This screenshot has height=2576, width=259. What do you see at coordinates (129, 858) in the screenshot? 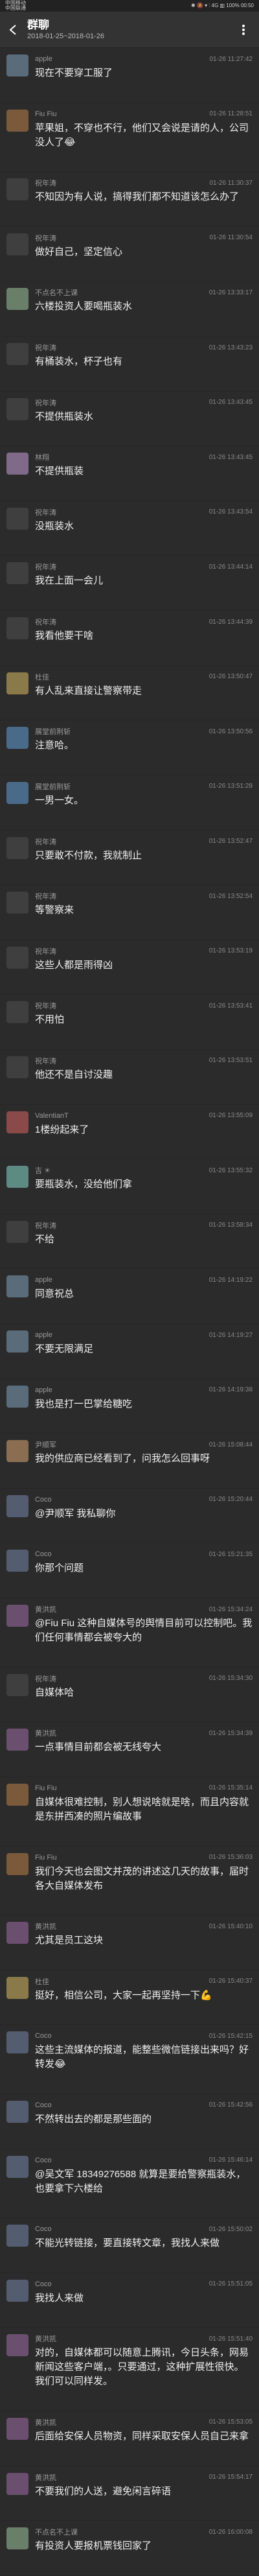
I see `message-item: 祝年涛 01-26 13:52:47 只要敢不付款，我就制止` at bounding box center [129, 858].